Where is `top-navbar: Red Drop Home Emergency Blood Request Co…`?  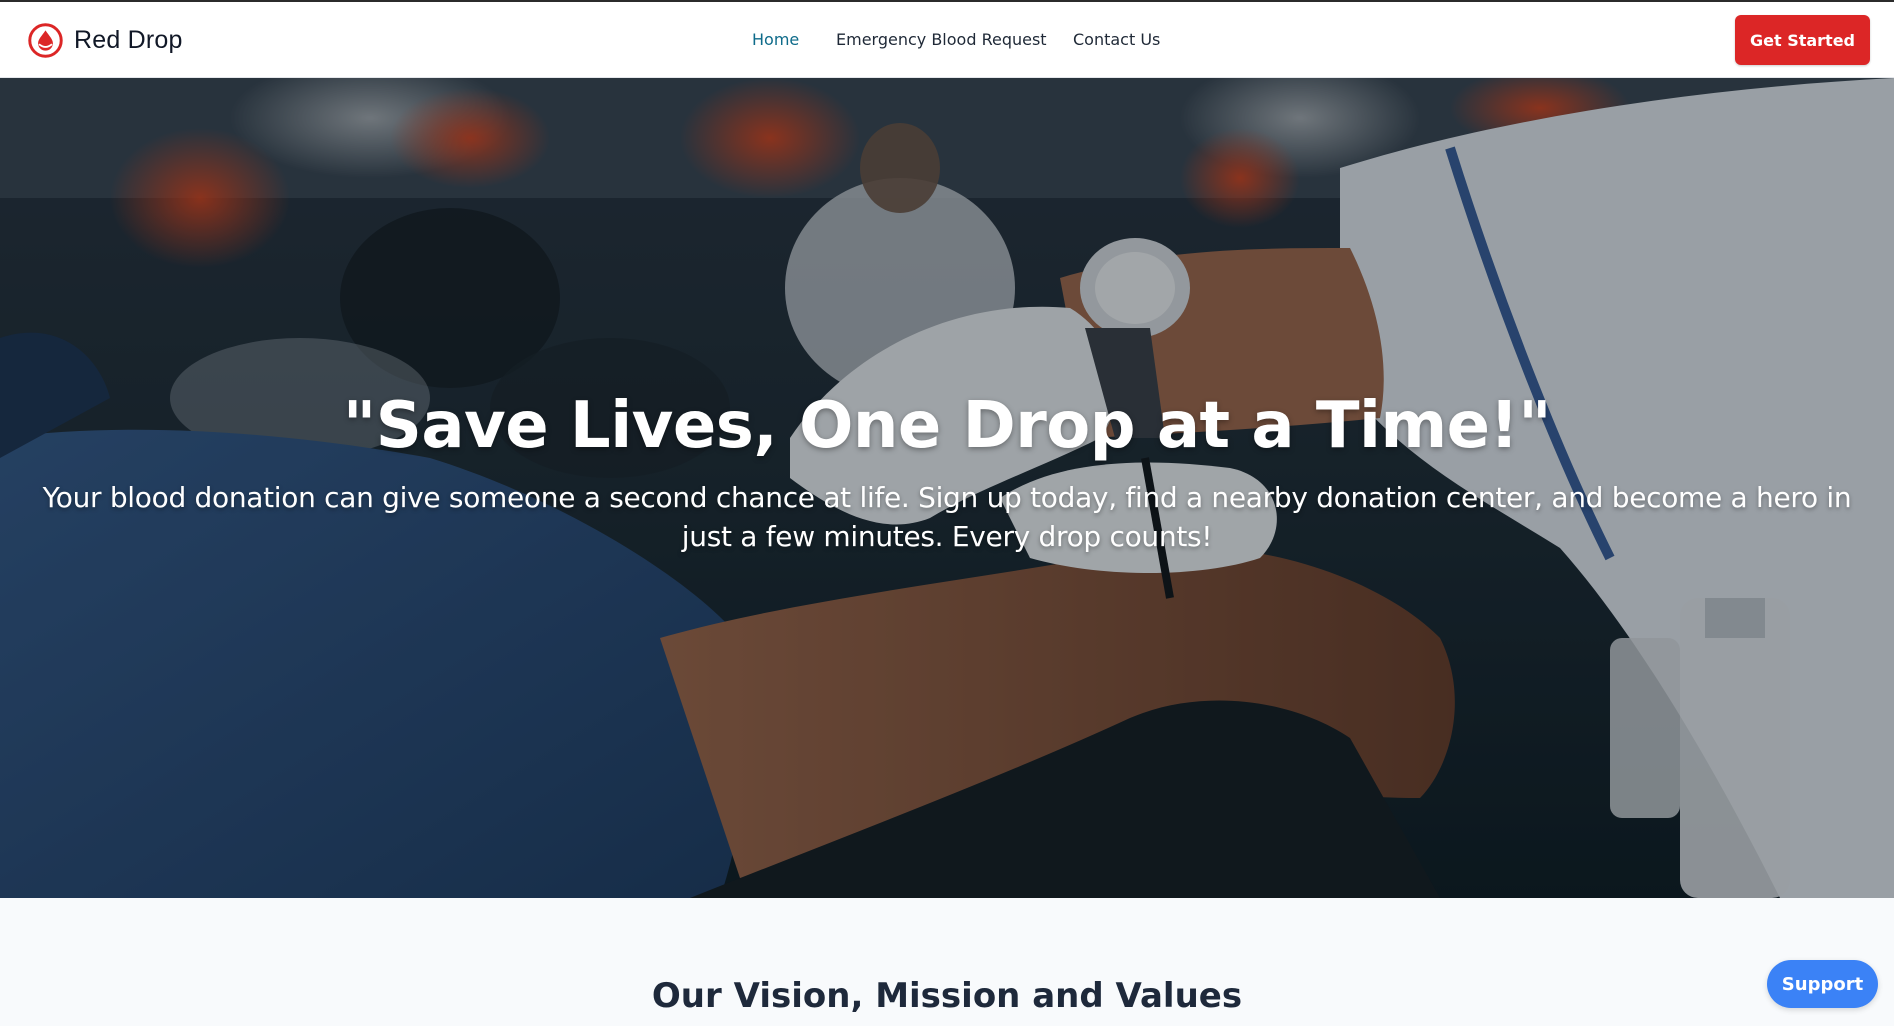
top-navbar: Red Drop Home Emergency Blood Request Co… is located at coordinates (947, 40).